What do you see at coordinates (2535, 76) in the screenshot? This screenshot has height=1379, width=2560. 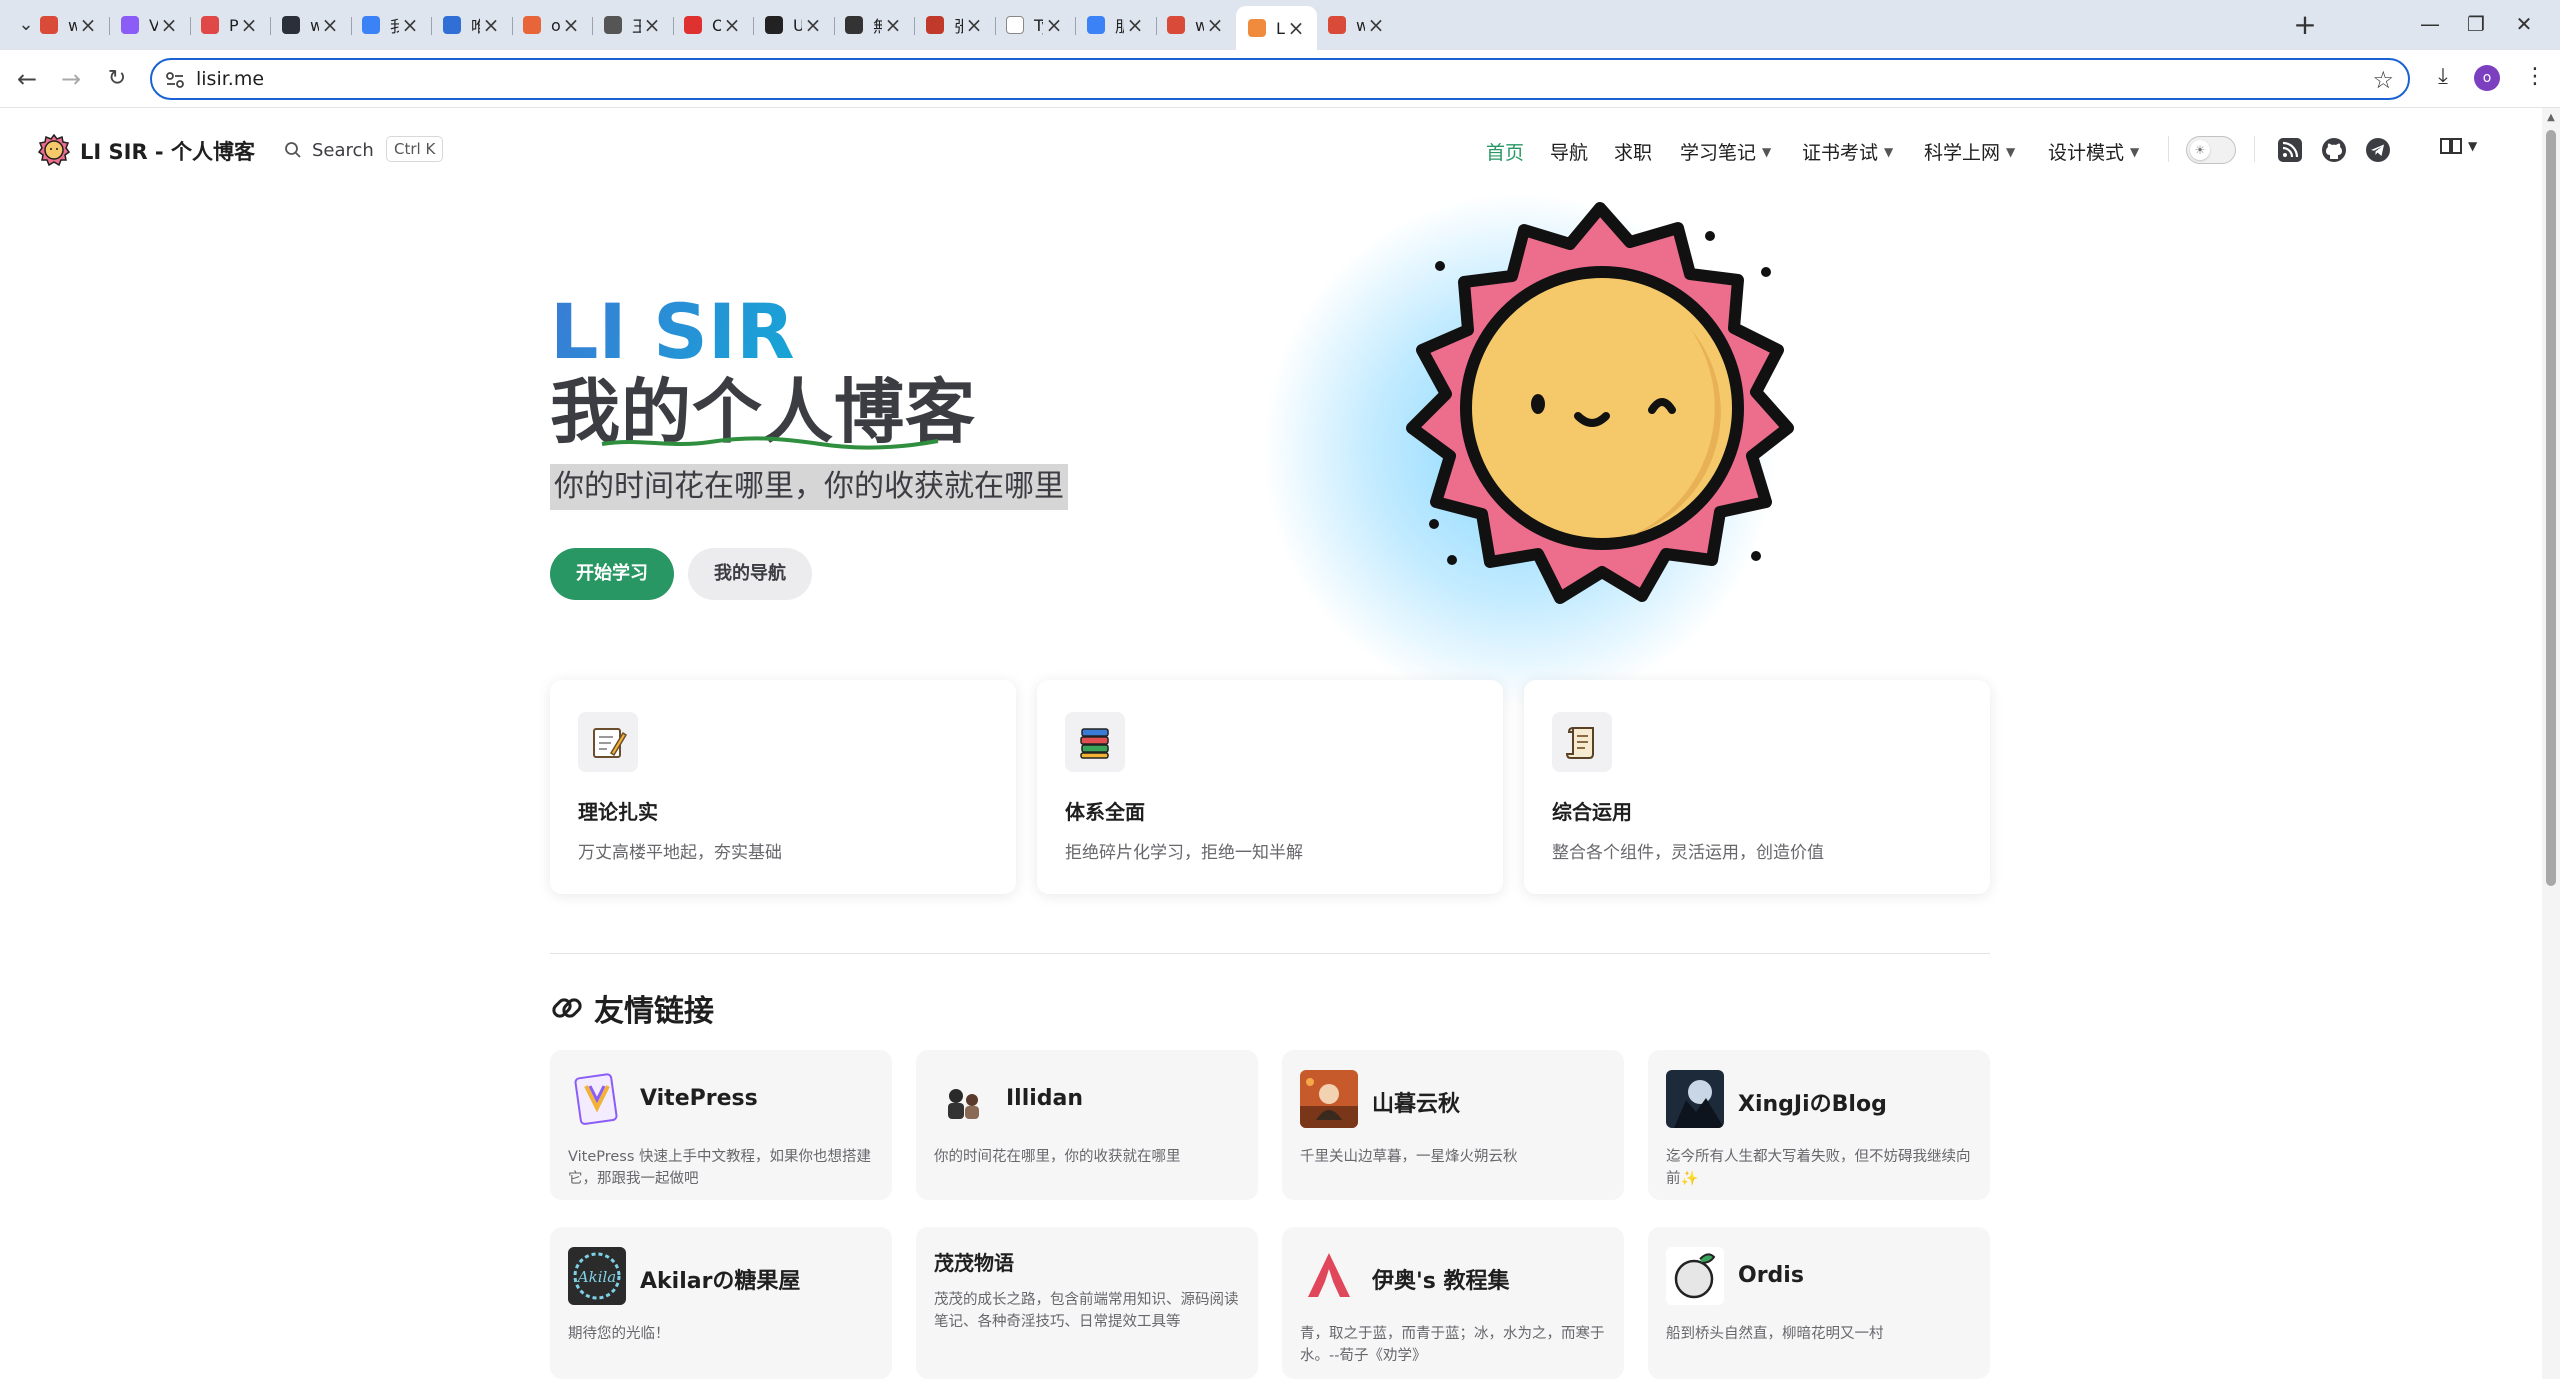 I see `browser-menu-icon: ⋮` at bounding box center [2535, 76].